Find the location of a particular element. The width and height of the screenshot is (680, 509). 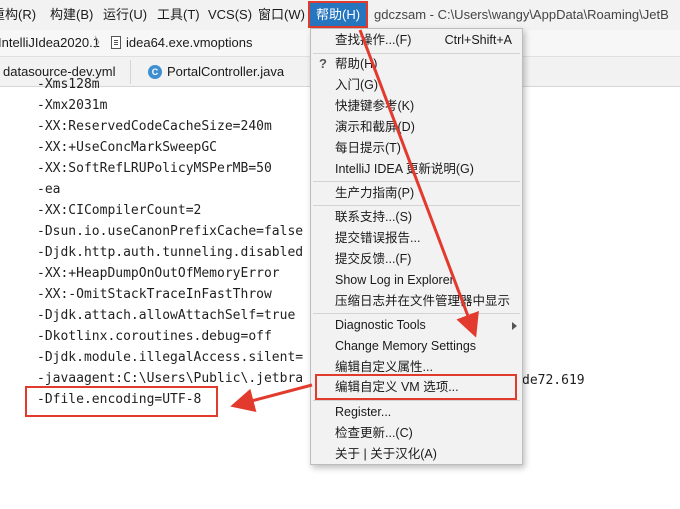

tab-divider is located at coordinates (130, 72).